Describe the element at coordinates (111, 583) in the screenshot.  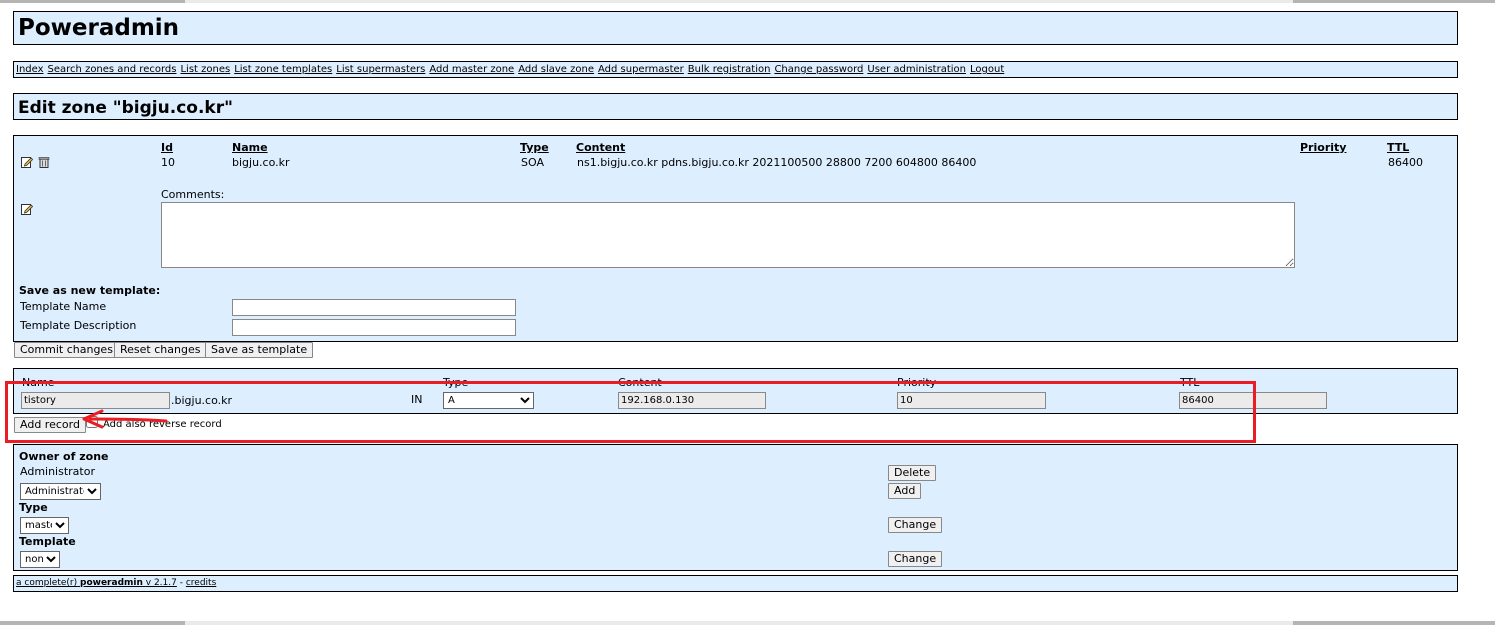
I see `footer-brand: poweradmin` at that location.